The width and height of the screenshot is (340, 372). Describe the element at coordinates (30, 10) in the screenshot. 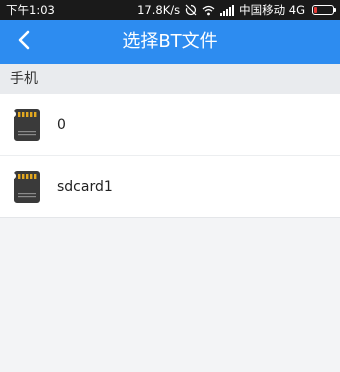

I see `status-time: 下午1:03` at that location.